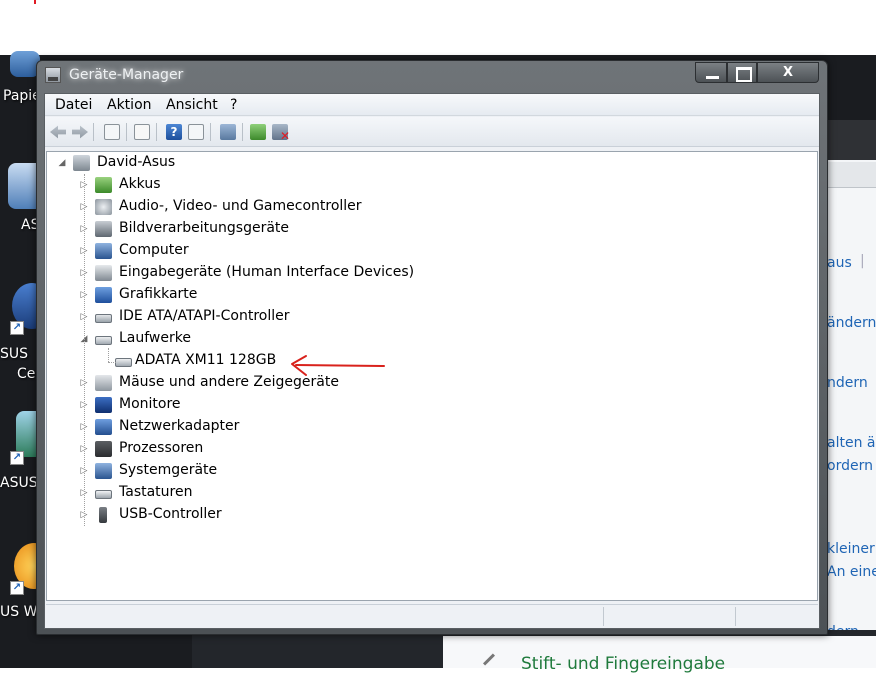  Describe the element at coordinates (112, 132) in the screenshot. I see `show-hide-console-tree-icon` at that location.